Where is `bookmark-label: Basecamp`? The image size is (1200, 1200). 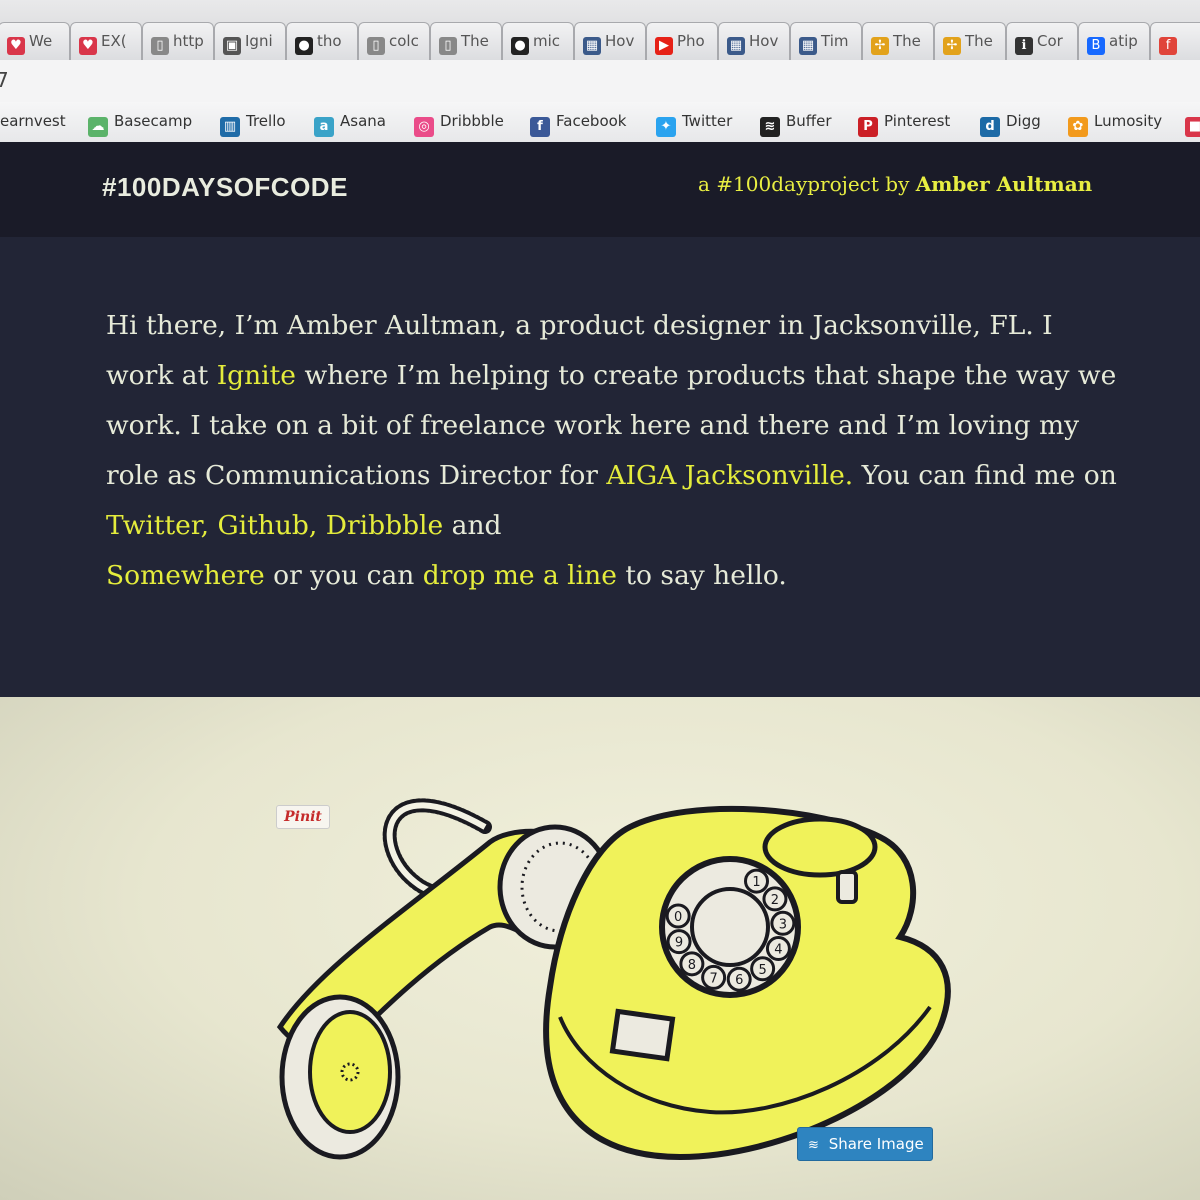 bookmark-label: Basecamp is located at coordinates (153, 121).